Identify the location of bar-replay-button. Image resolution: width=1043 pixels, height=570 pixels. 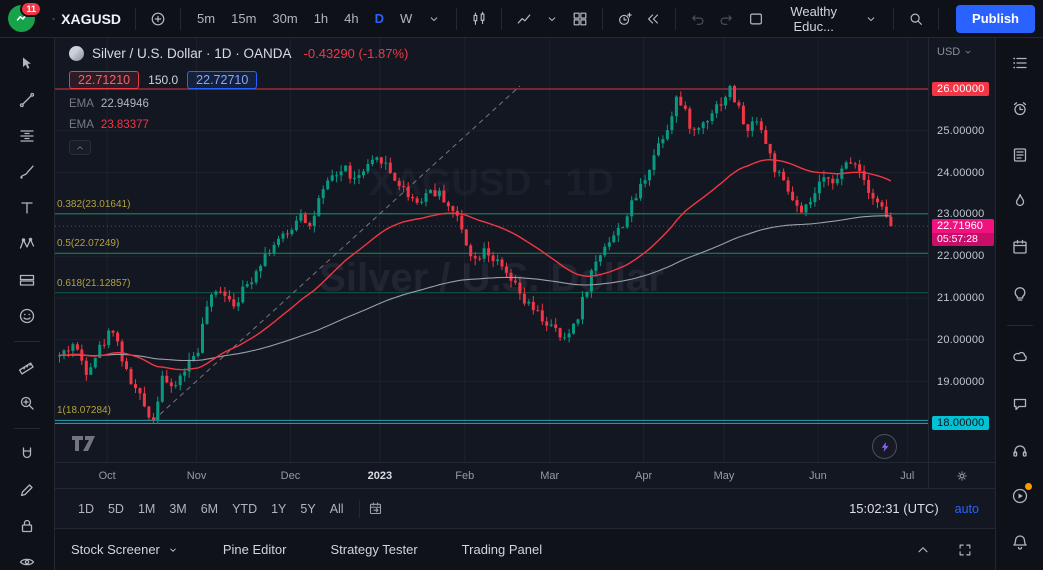
(653, 19).